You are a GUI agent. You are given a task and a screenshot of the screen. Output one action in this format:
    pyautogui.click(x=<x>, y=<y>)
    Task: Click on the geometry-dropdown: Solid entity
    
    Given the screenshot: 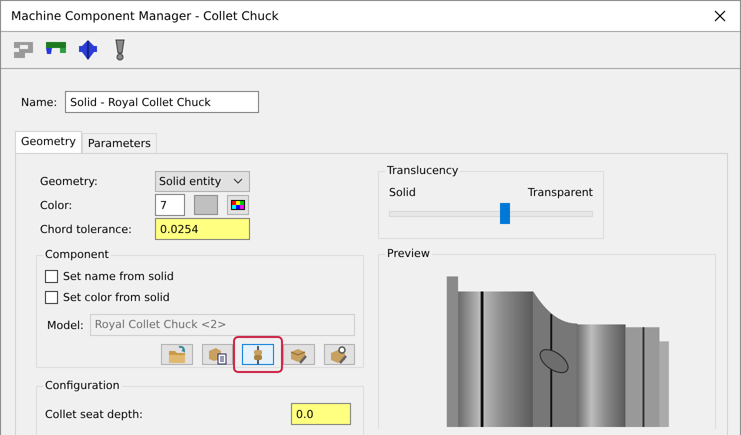 What is the action you would take?
    pyautogui.click(x=202, y=181)
    